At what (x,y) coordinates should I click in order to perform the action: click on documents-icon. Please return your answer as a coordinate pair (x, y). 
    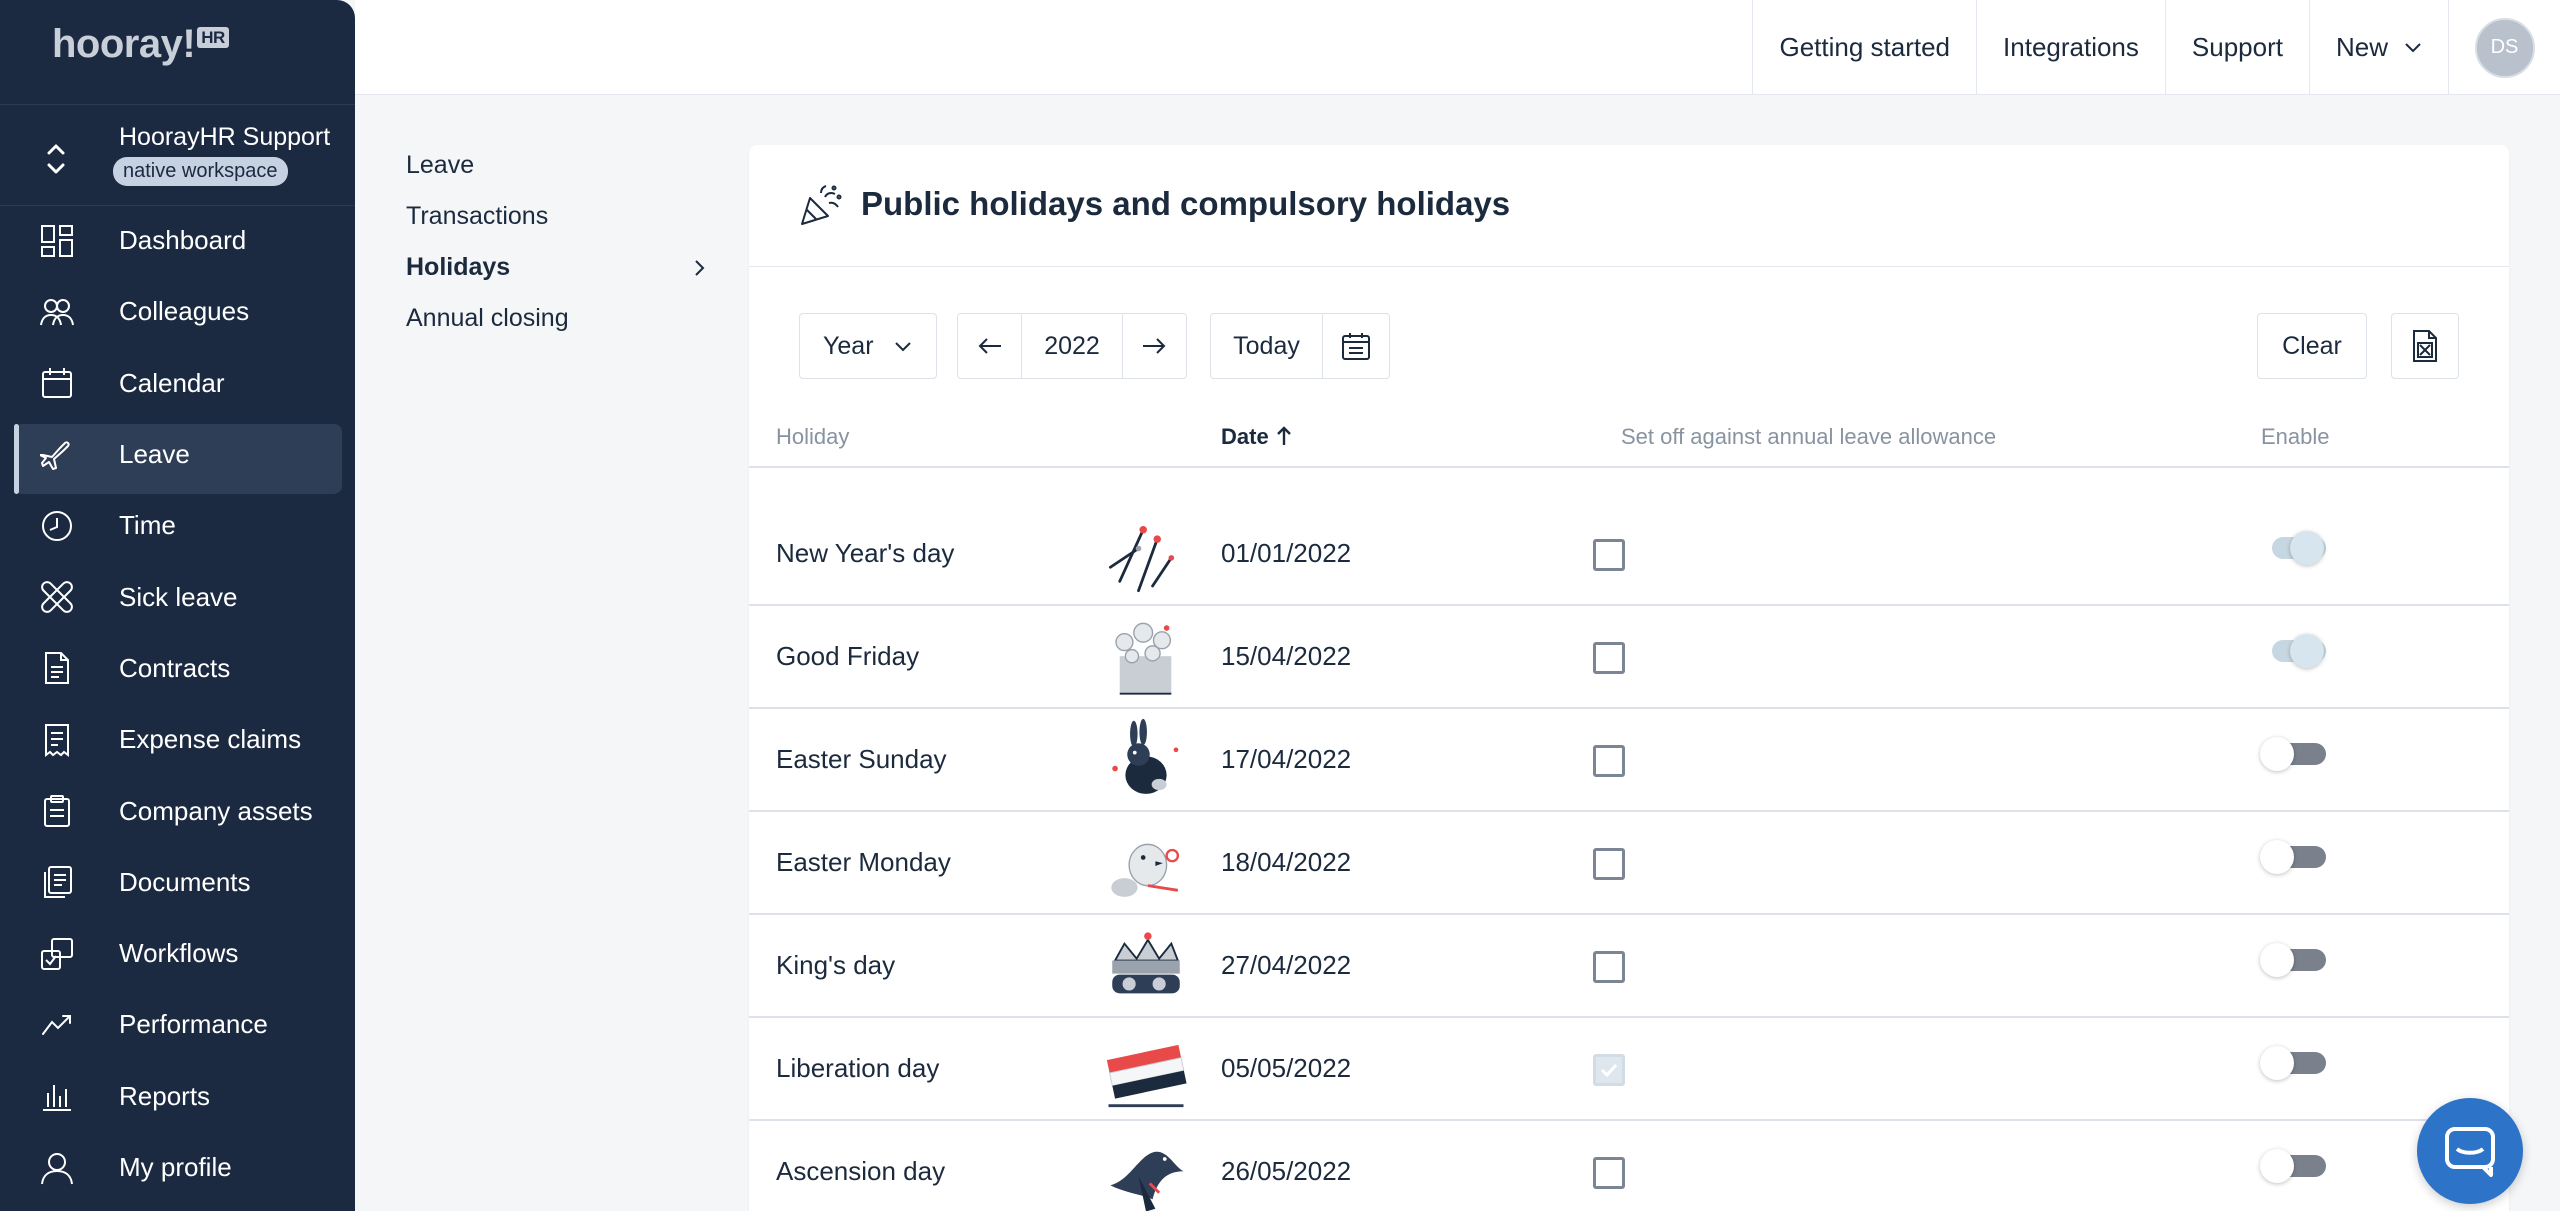
    Looking at the image, I should click on (58, 882).